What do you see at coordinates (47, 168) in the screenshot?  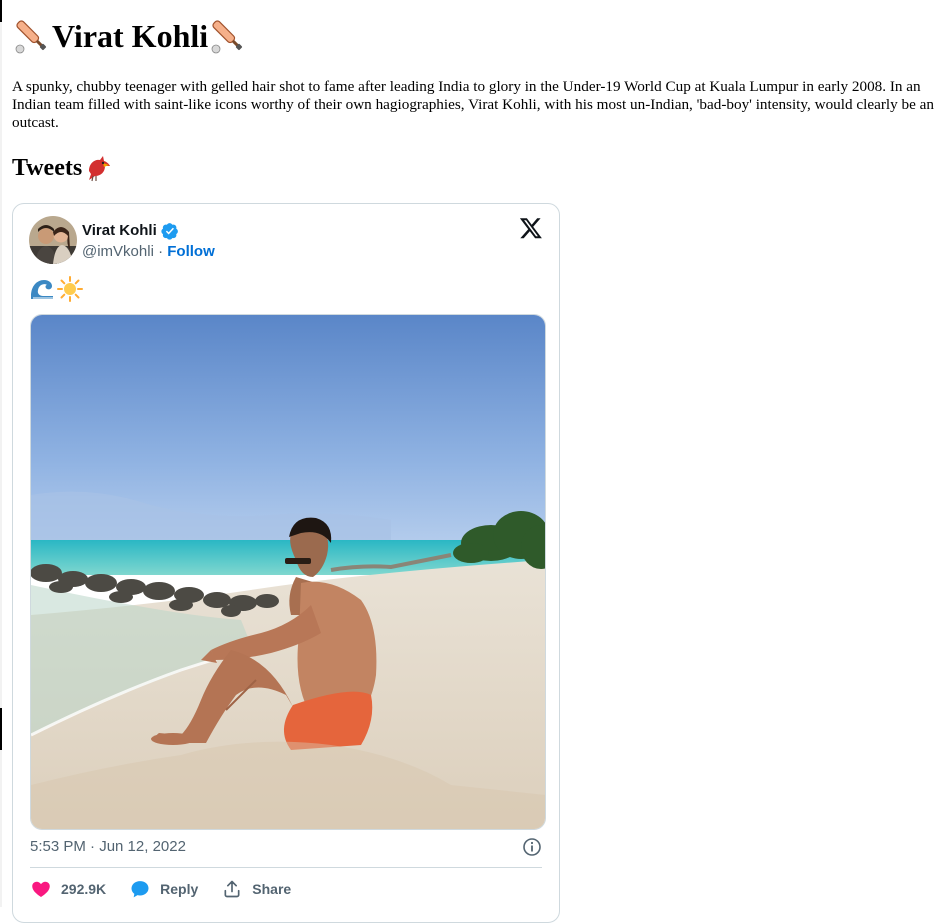 I see `tweets-heading-text: Tweets` at bounding box center [47, 168].